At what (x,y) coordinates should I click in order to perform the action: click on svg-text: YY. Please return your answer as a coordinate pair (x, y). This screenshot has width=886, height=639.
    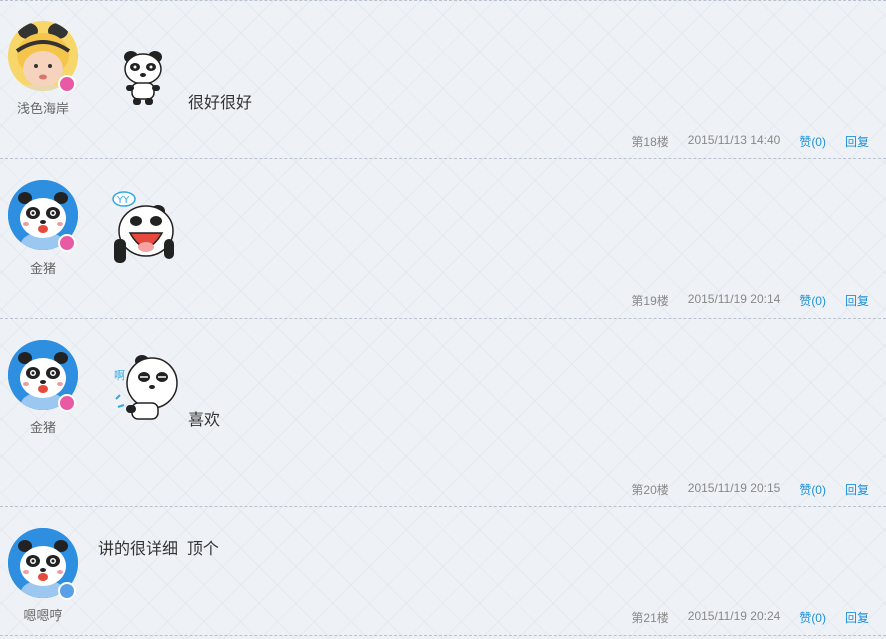
    Looking at the image, I should click on (123, 200).